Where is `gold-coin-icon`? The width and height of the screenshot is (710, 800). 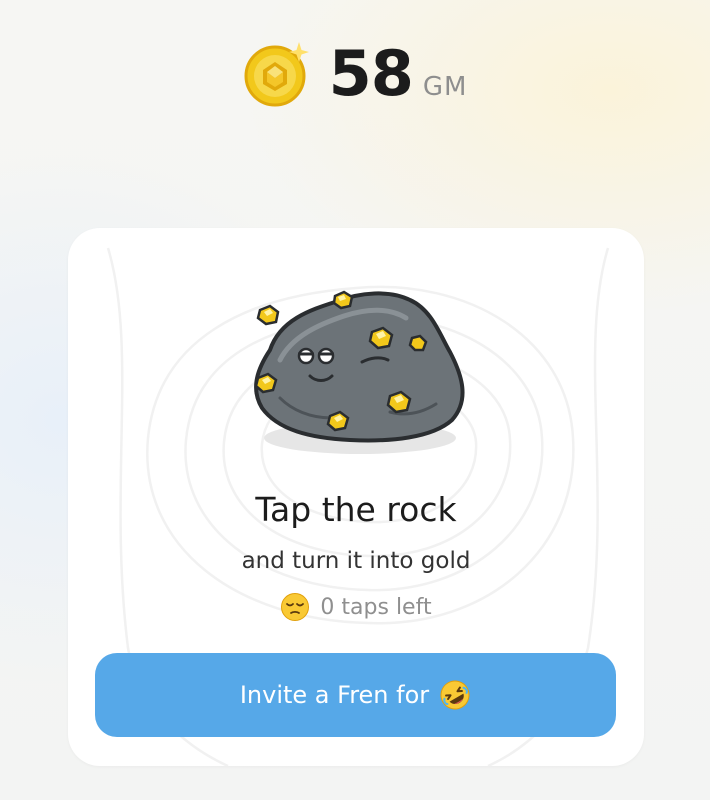
gold-coin-icon is located at coordinates (279, 74).